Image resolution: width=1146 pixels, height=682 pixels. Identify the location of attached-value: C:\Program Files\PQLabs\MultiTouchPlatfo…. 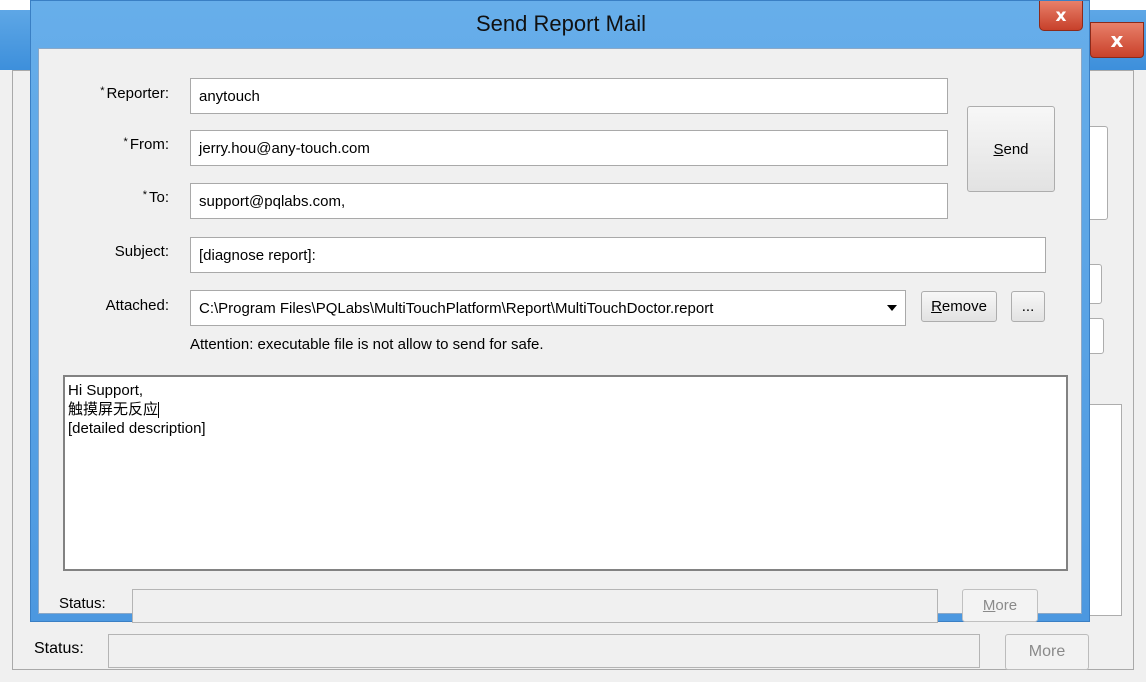
(456, 308).